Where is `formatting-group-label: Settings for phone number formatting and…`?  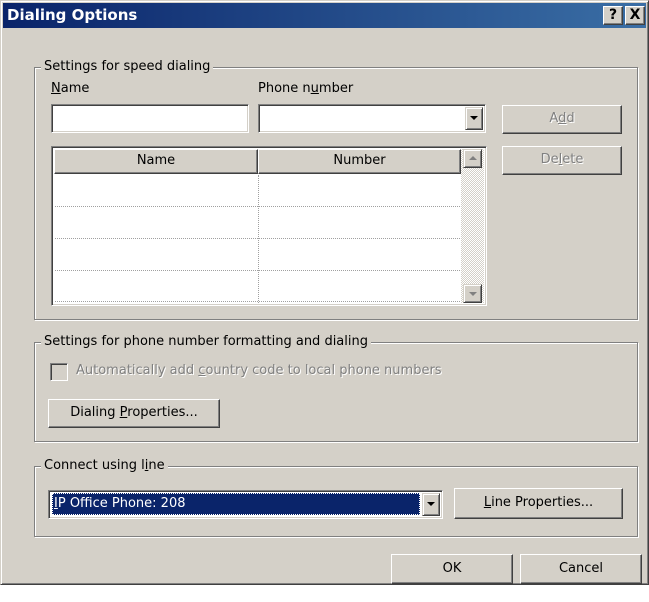
formatting-group-label: Settings for phone number formatting and… is located at coordinates (206, 341).